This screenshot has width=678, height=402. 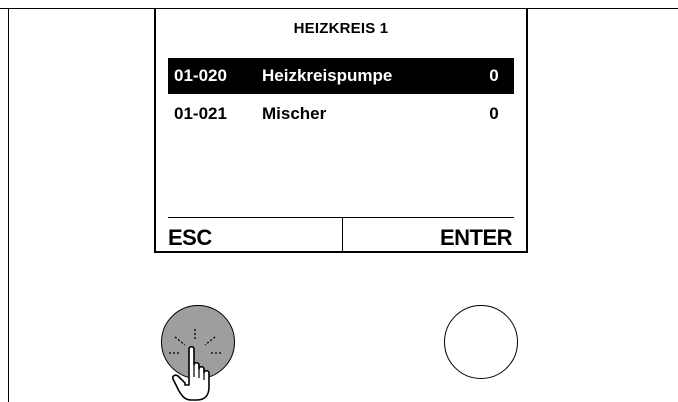 I want to click on menu-item-label: Heizkreispumpe, so click(x=327, y=75).